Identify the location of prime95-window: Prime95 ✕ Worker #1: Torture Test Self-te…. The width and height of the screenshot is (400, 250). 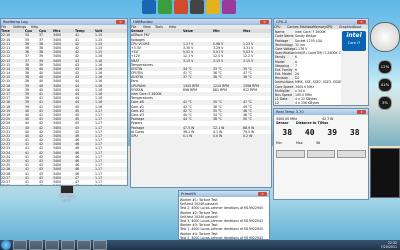
(224, 215).